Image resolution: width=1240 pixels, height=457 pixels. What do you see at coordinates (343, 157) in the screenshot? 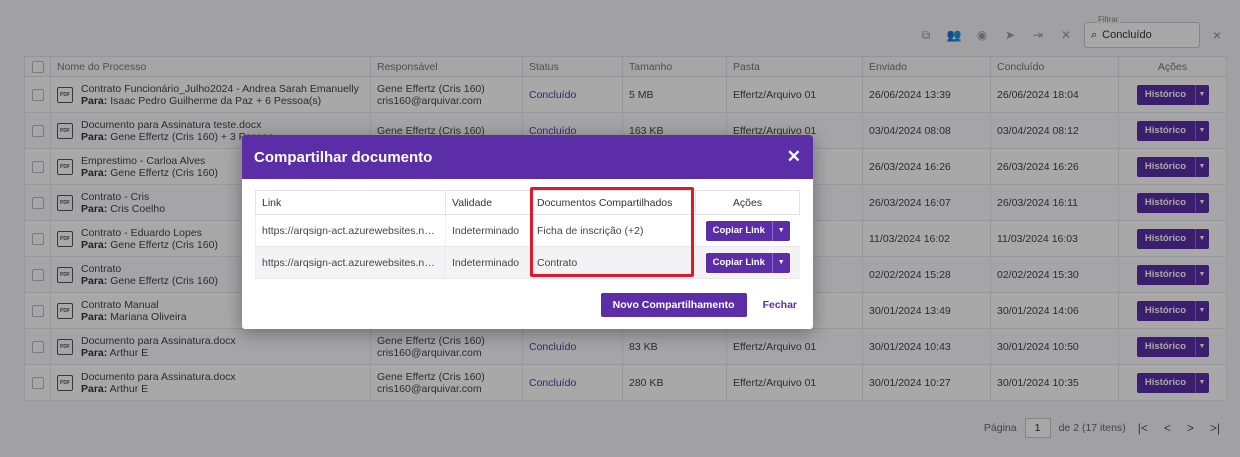
I see `modal-title: Compartilhar documento` at bounding box center [343, 157].